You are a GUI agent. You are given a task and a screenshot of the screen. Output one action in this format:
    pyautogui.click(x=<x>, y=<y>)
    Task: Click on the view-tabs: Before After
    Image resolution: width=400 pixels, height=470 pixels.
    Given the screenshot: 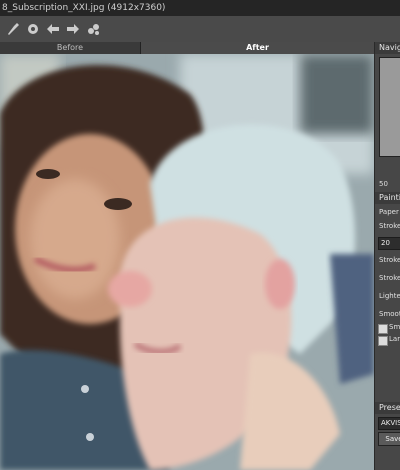 What is the action you would take?
    pyautogui.click(x=187, y=48)
    